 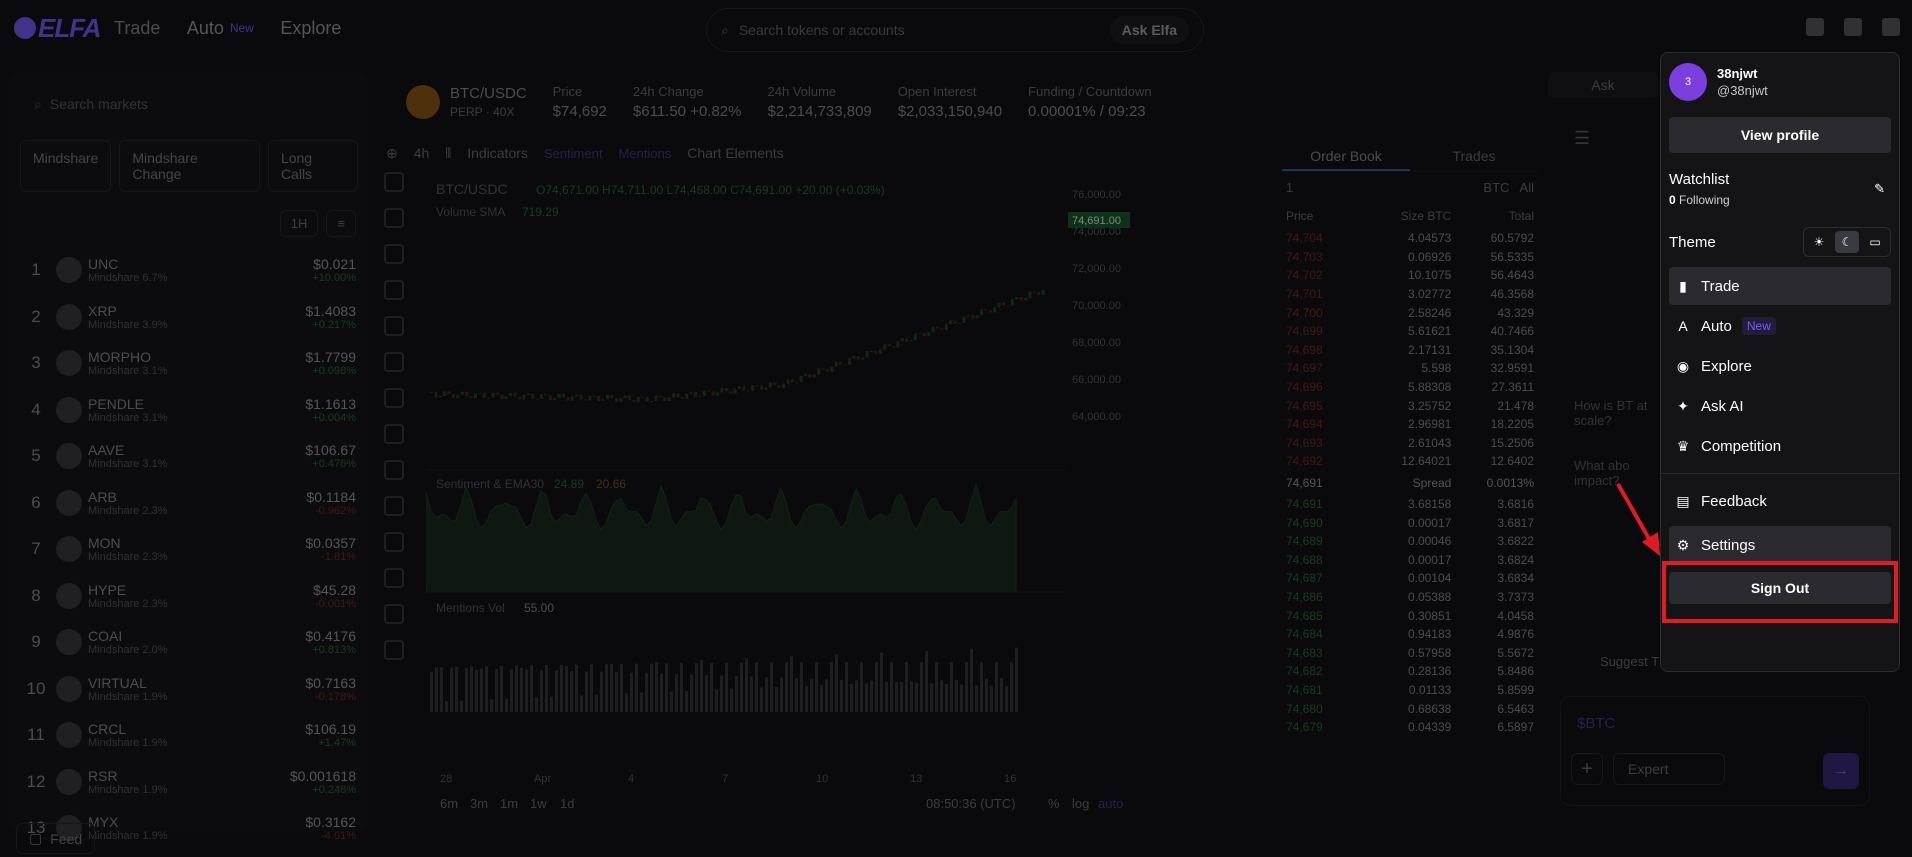 What do you see at coordinates (1692, 242) in the screenshot?
I see `theme-label: Theme` at bounding box center [1692, 242].